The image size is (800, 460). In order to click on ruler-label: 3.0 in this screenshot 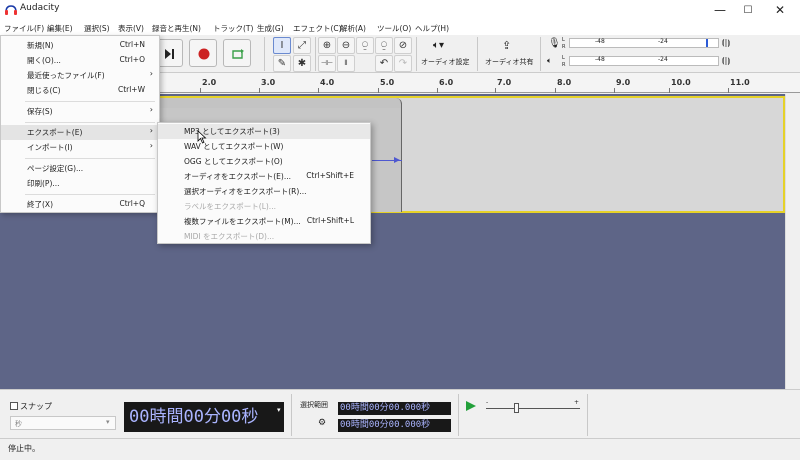, I will do `click(268, 82)`.